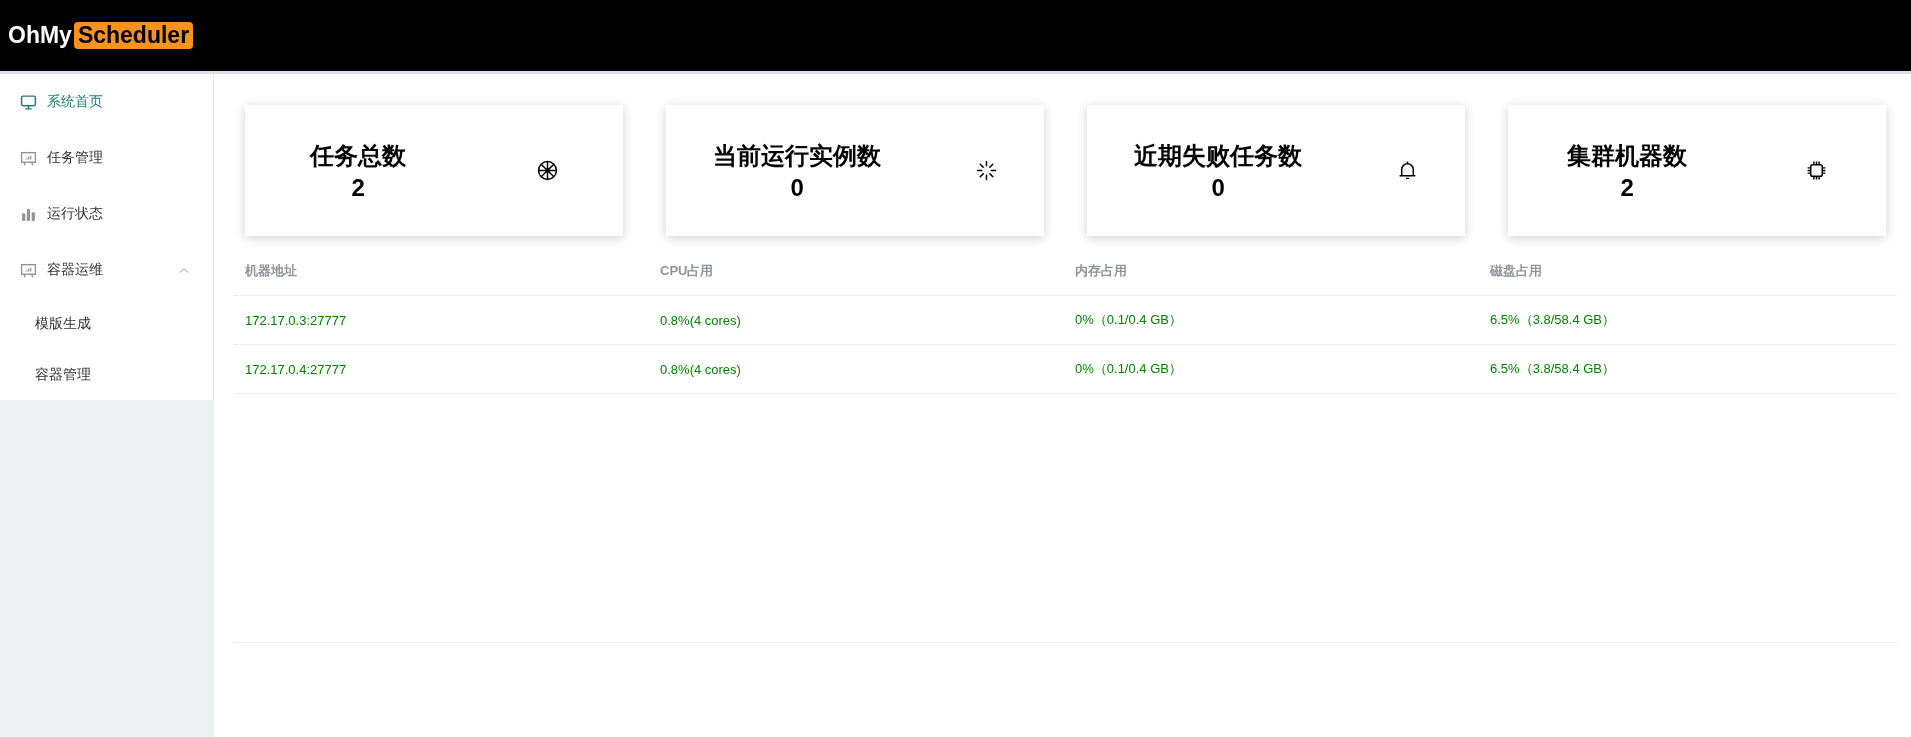 This screenshot has width=1911, height=737. Describe the element at coordinates (1218, 155) in the screenshot. I see `card-title: 近期失败任务数` at that location.